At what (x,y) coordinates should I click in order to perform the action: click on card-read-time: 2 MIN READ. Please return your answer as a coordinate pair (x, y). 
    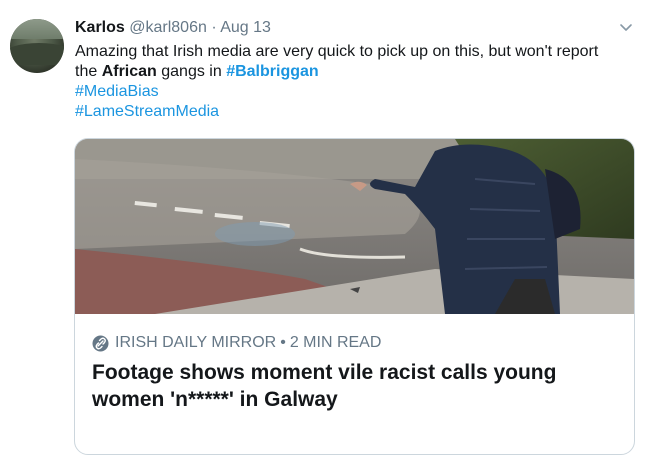
    Looking at the image, I should click on (335, 342).